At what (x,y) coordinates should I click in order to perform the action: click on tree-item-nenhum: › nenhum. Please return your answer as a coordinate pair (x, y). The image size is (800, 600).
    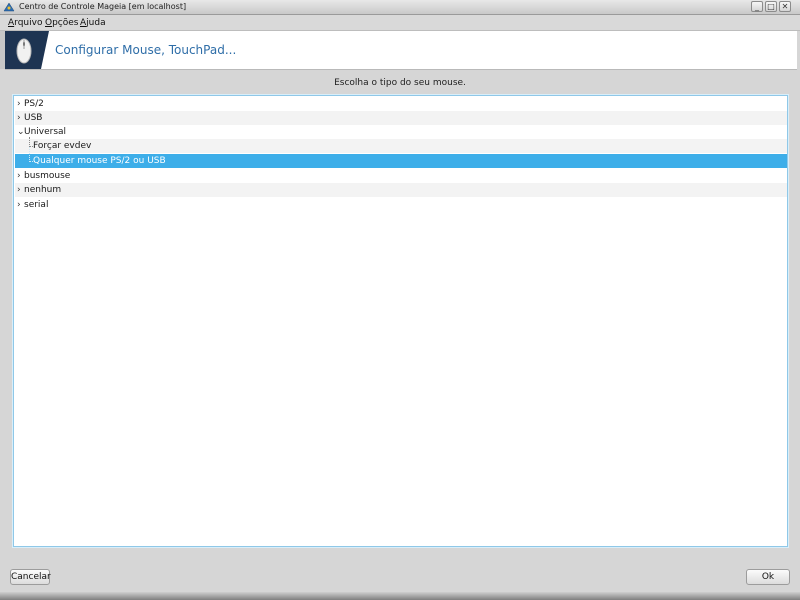
    Looking at the image, I should click on (401, 190).